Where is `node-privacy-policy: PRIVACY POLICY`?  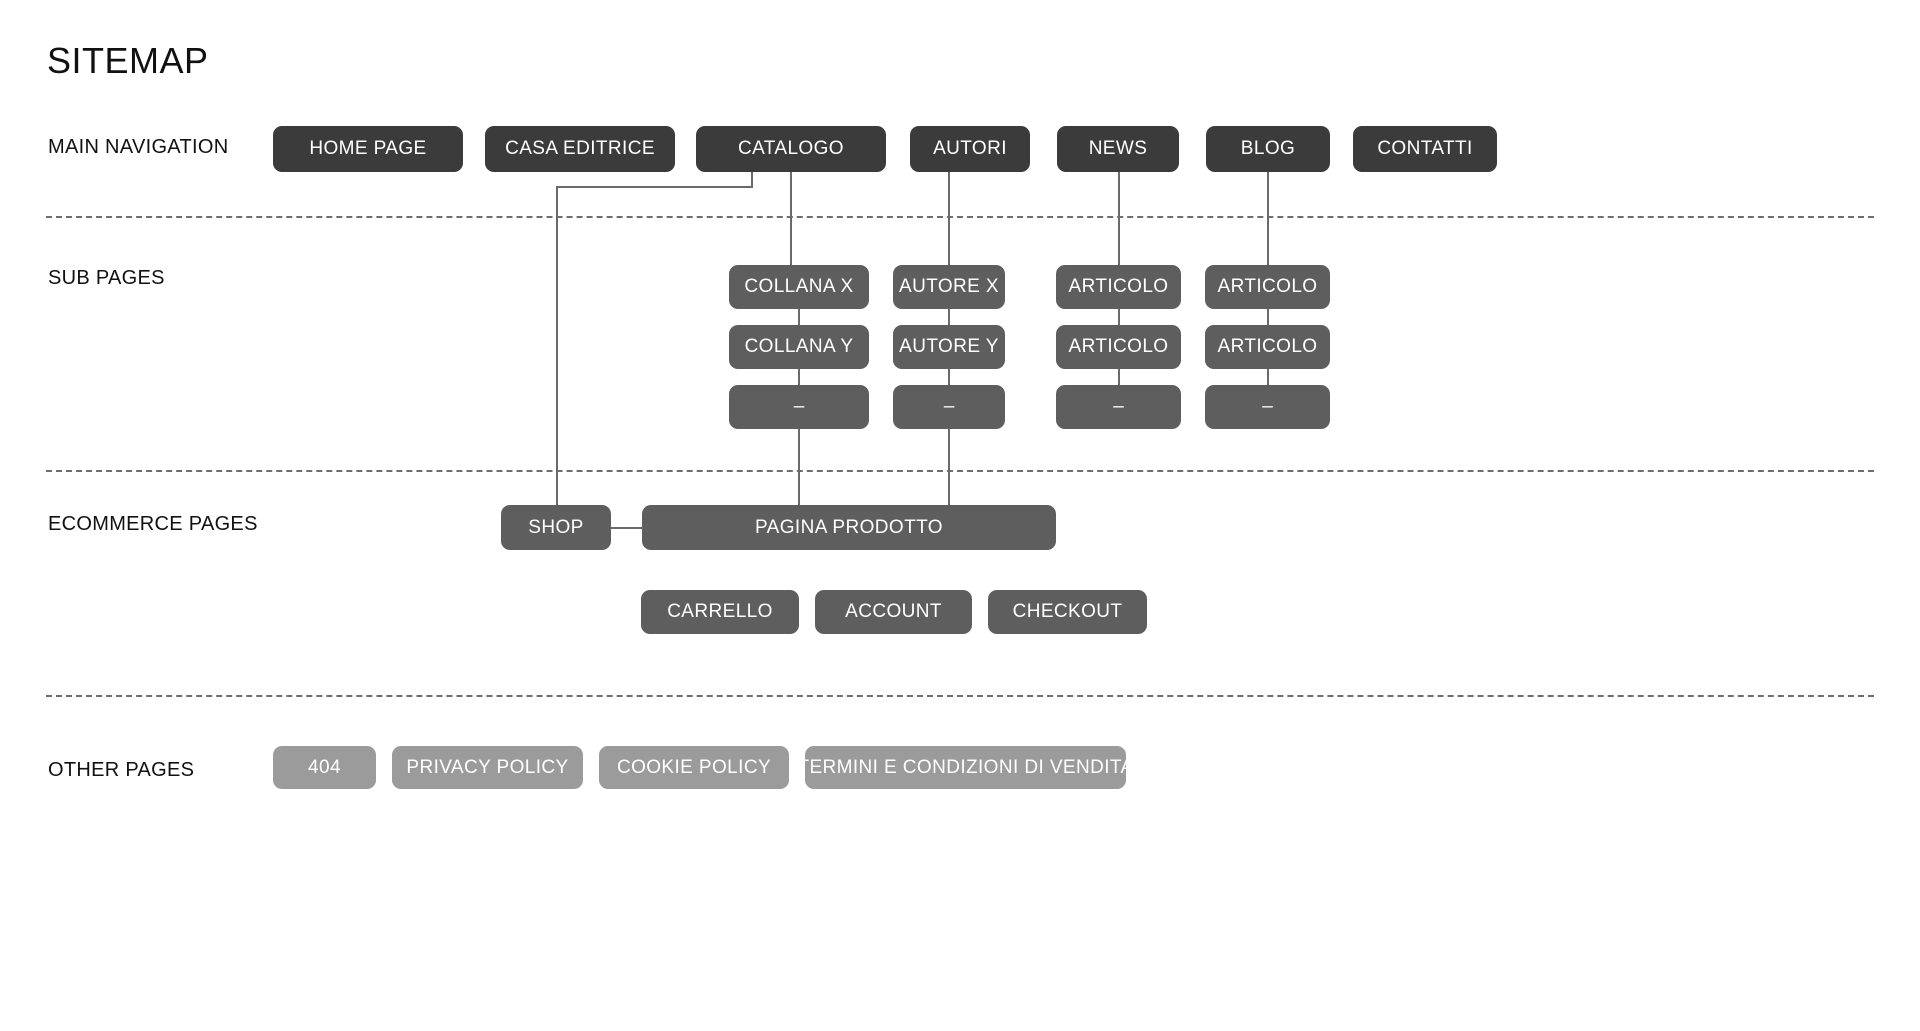
node-privacy-policy: PRIVACY POLICY is located at coordinates (487, 767).